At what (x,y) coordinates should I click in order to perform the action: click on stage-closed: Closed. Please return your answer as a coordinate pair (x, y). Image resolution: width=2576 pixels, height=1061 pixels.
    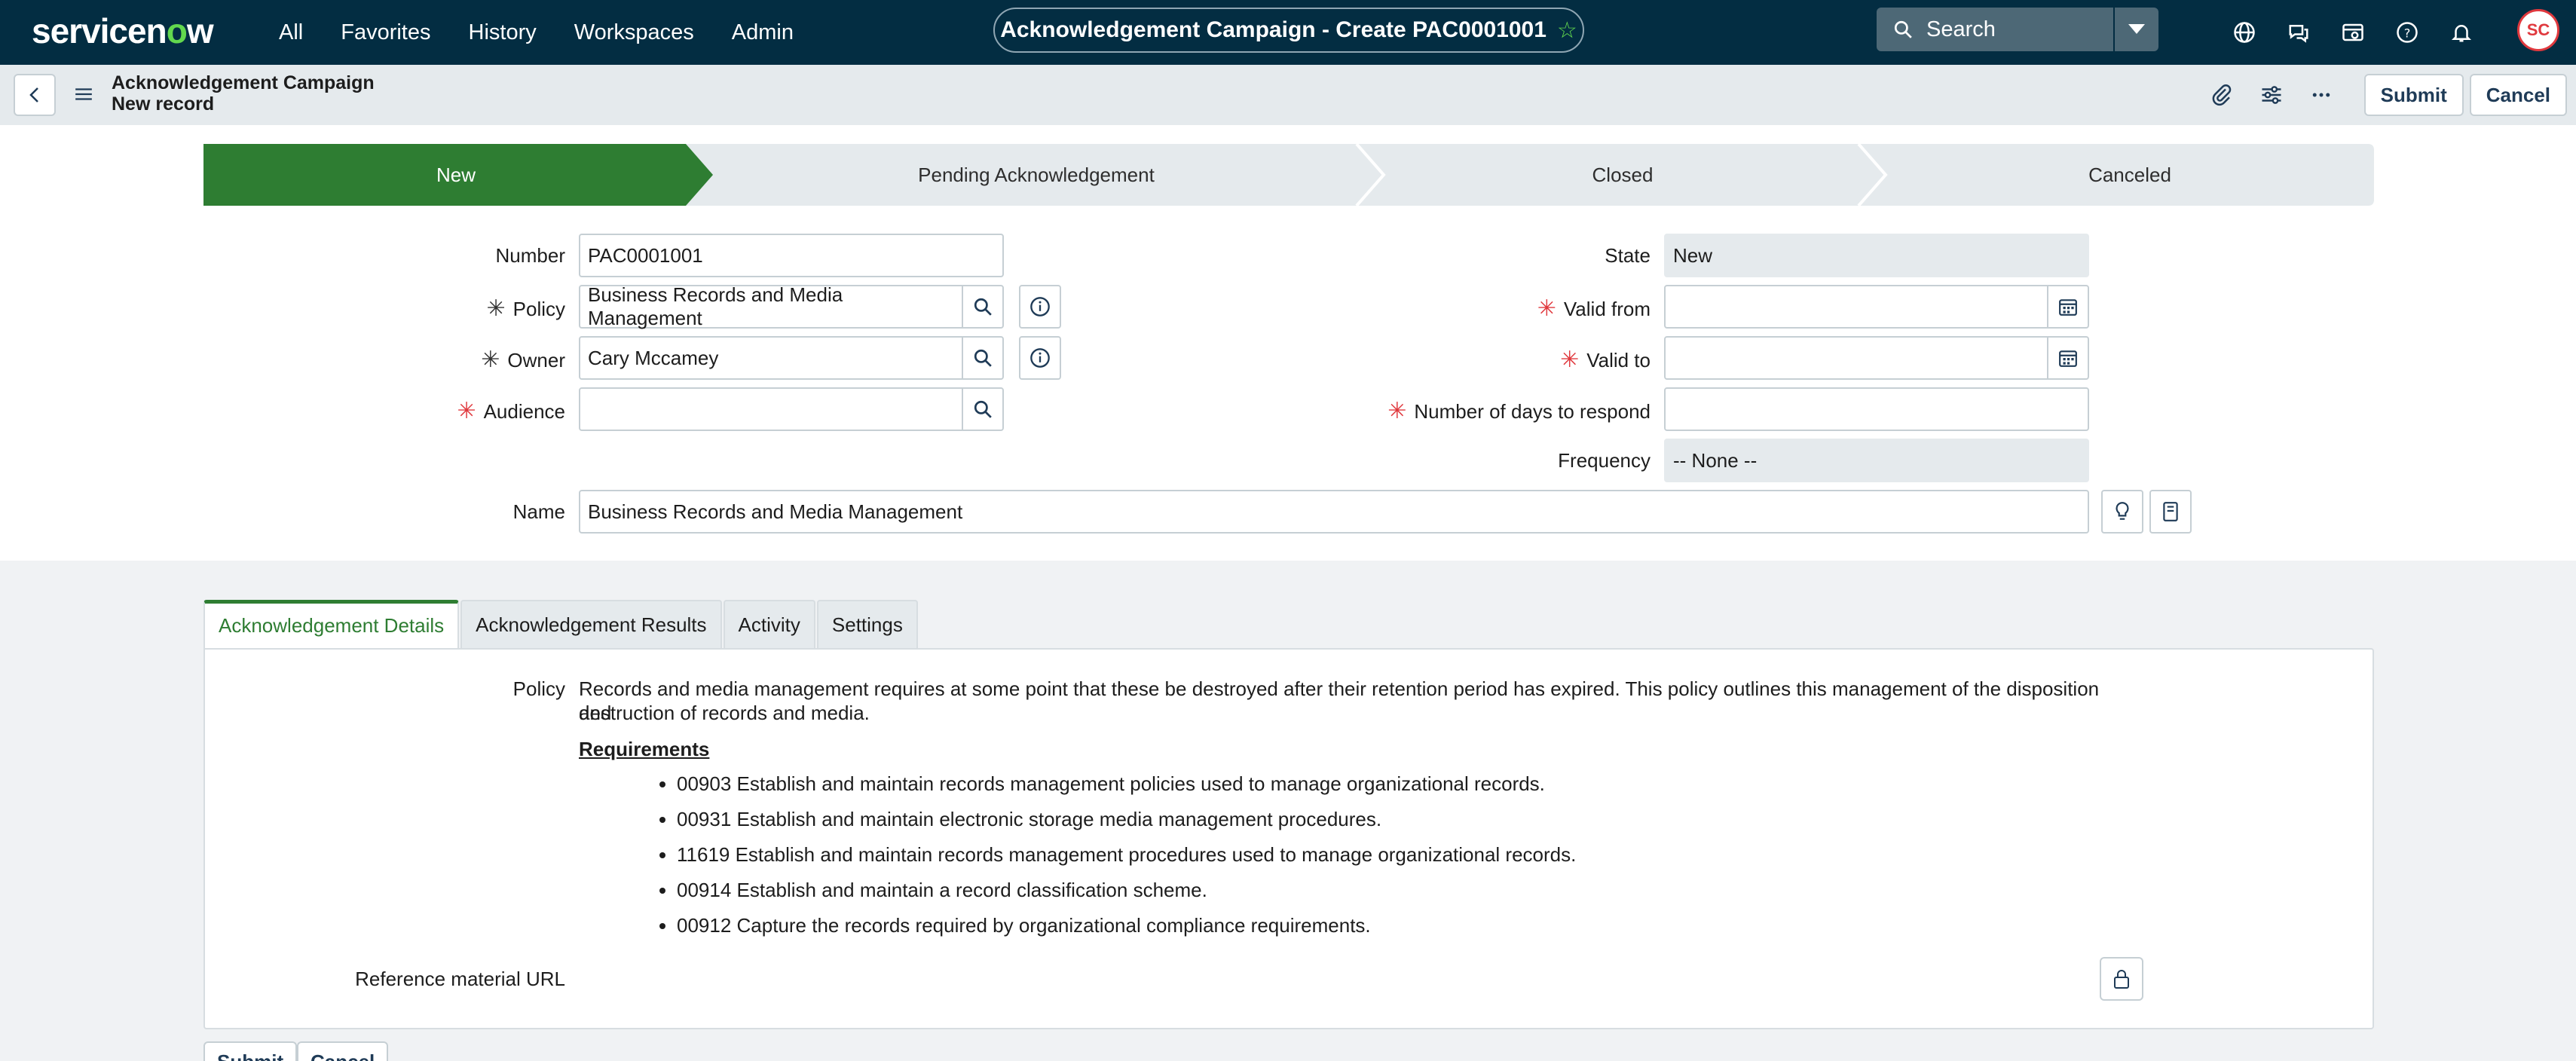
    Looking at the image, I should click on (1623, 175).